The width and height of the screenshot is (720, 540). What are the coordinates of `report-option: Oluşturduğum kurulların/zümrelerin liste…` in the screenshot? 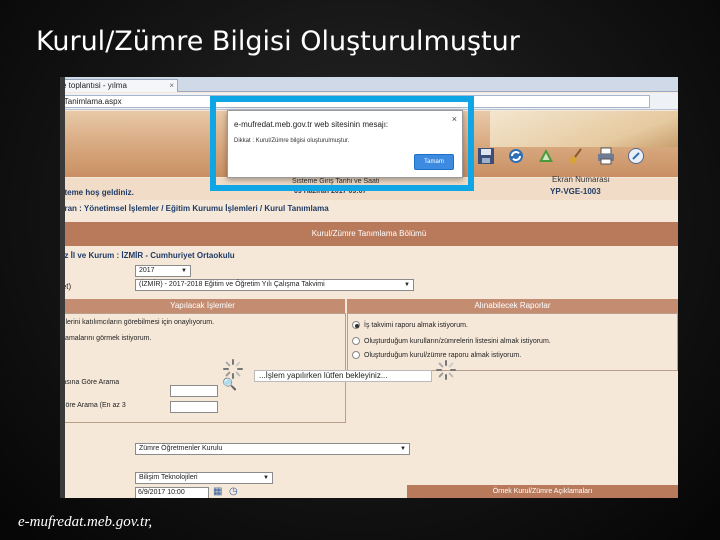 It's located at (451, 341).